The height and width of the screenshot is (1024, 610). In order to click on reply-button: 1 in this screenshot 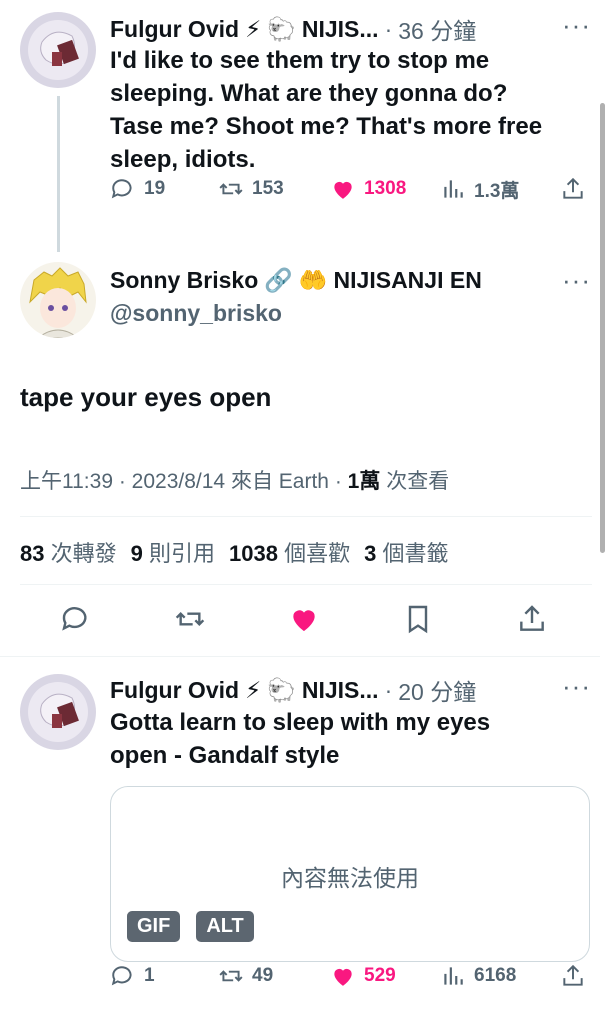, I will do `click(132, 976)`.